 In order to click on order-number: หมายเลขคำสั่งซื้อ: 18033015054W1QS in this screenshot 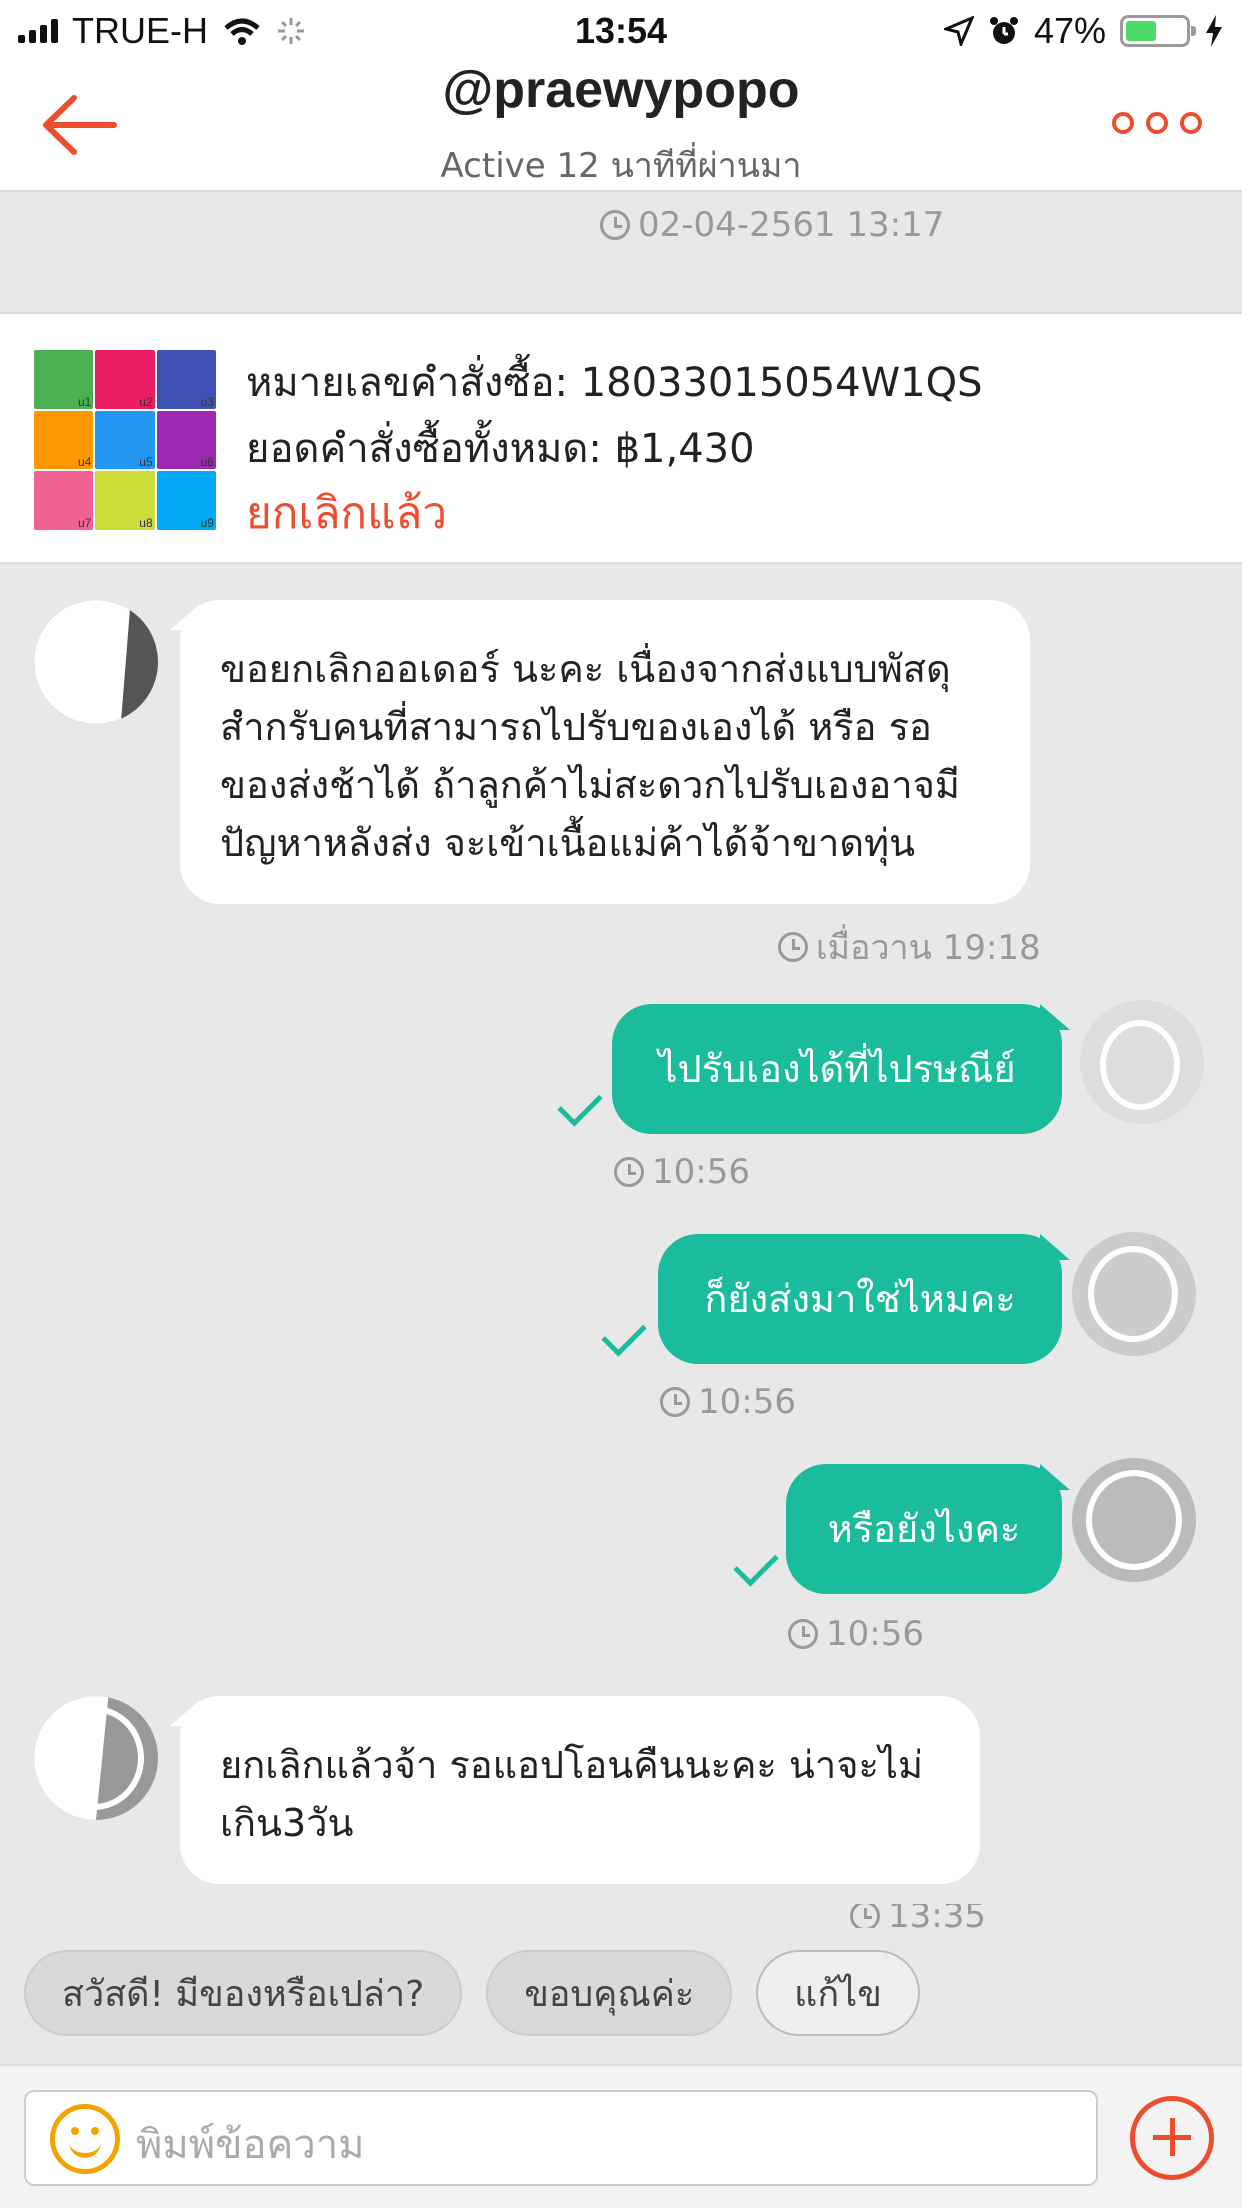, I will do `click(614, 383)`.